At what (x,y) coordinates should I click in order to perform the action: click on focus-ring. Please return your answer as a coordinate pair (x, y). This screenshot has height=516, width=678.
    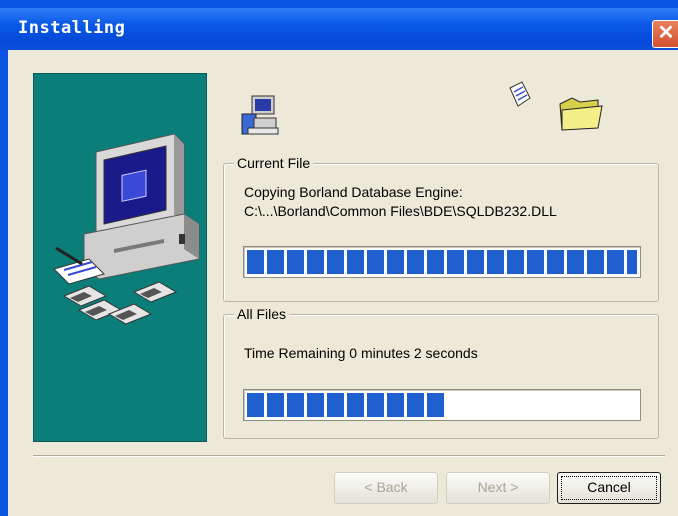
    Looking at the image, I should click on (609, 488).